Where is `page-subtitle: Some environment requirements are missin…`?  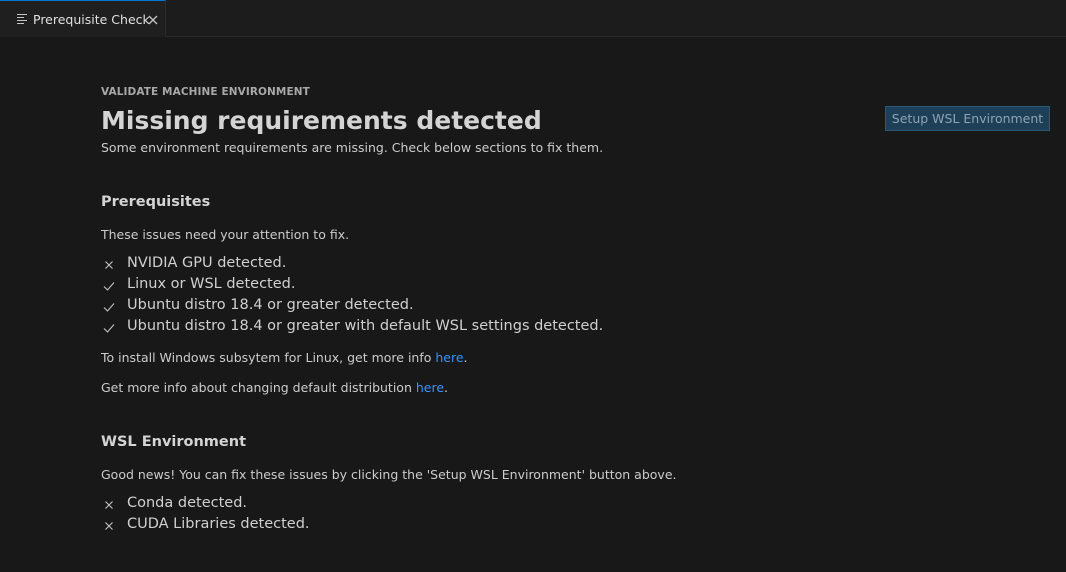 page-subtitle: Some environment requirements are missin… is located at coordinates (352, 147).